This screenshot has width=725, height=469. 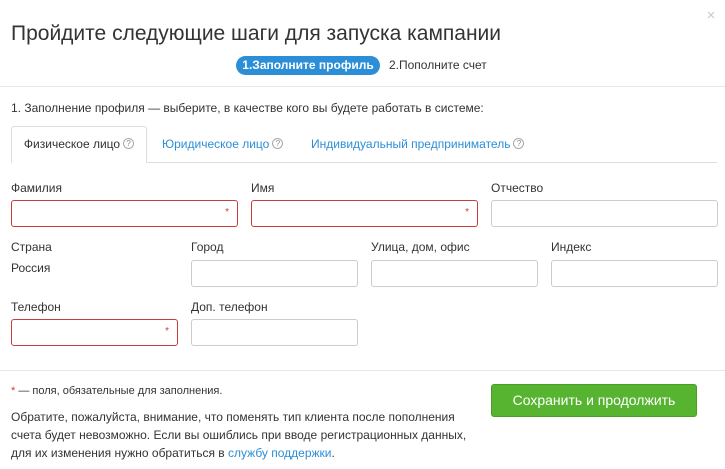 What do you see at coordinates (308, 65) in the screenshot?
I see `step-1-active: 1.Заполните профиль` at bounding box center [308, 65].